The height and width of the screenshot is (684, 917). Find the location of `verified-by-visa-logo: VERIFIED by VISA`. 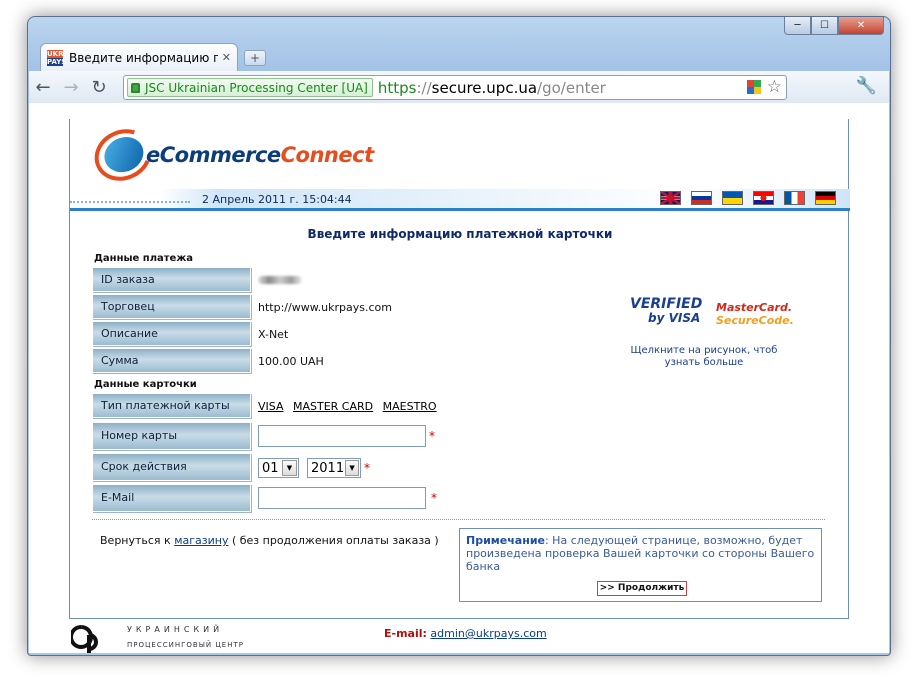

verified-by-visa-logo: VERIFIED by VISA is located at coordinates (666, 311).